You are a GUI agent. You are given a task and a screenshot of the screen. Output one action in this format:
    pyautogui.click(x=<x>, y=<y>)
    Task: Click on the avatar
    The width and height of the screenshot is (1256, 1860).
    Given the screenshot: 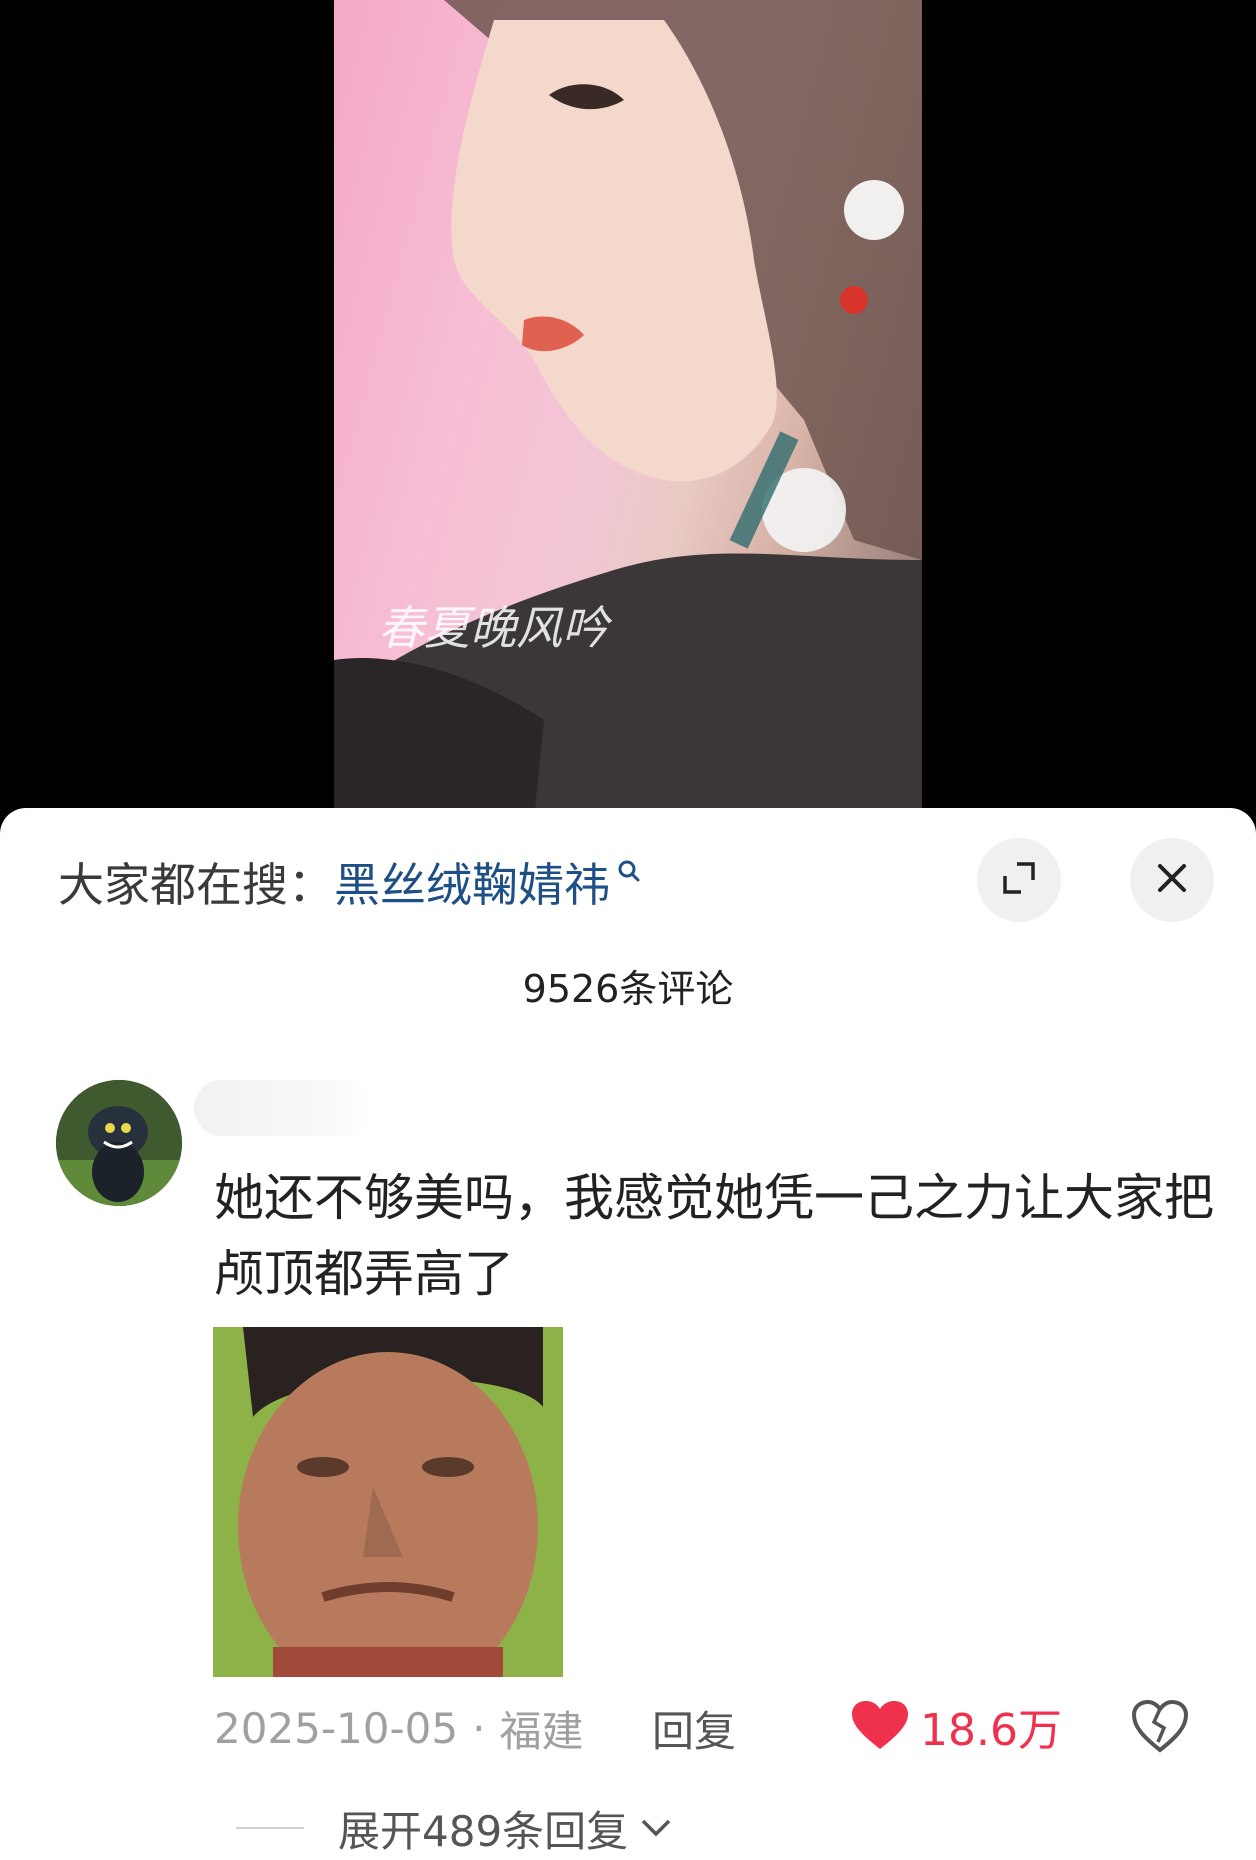 What is the action you would take?
    pyautogui.click(x=119, y=1143)
    